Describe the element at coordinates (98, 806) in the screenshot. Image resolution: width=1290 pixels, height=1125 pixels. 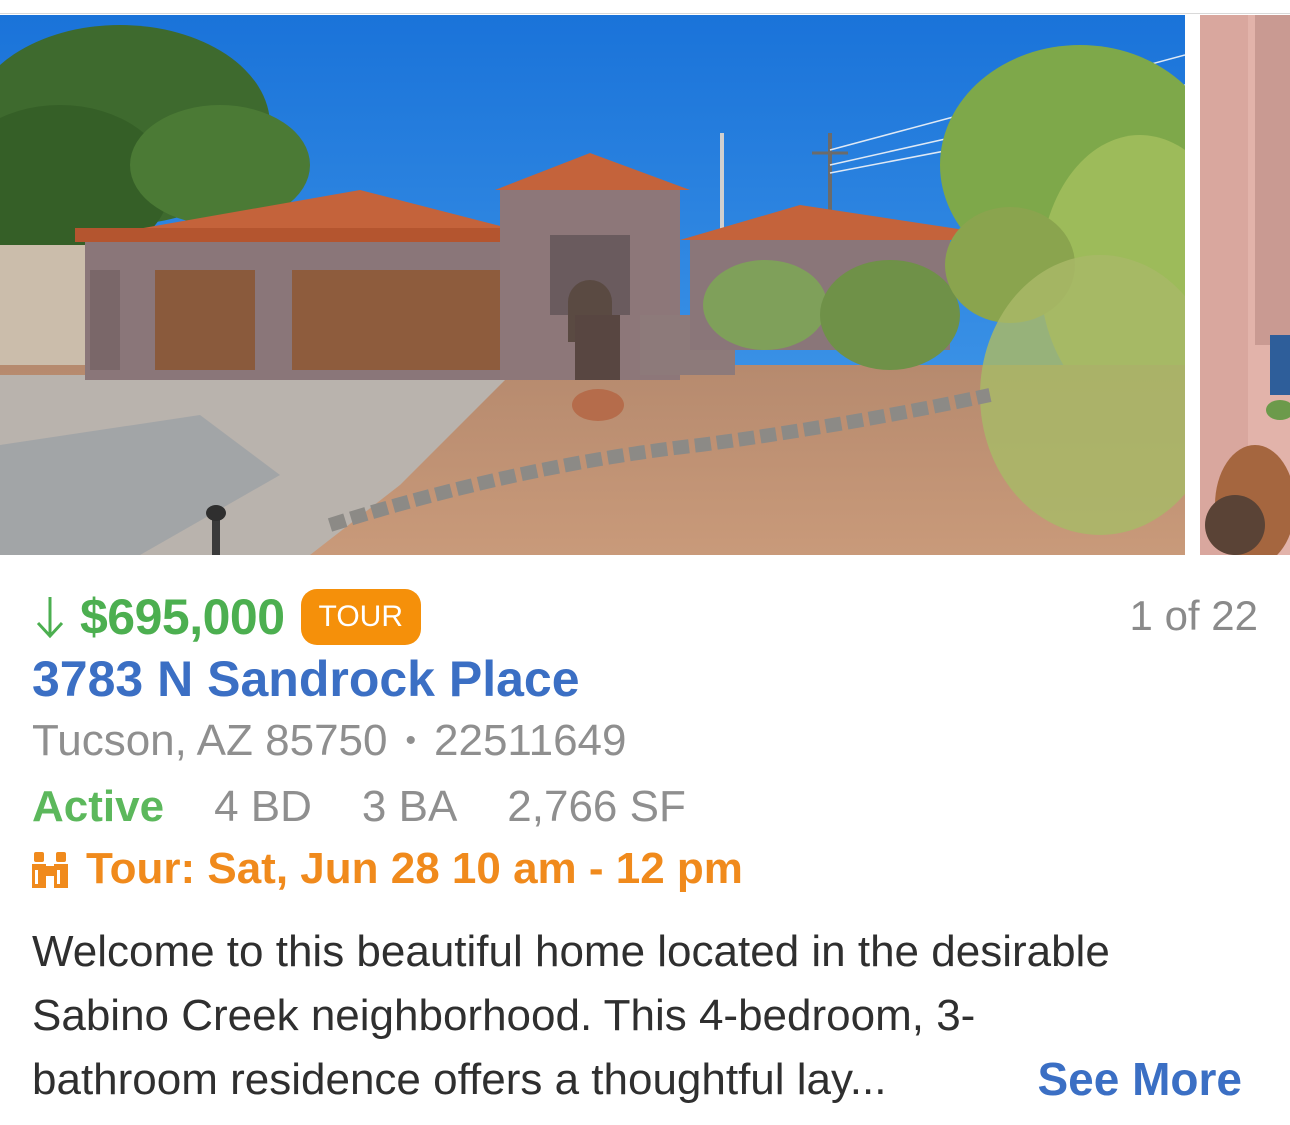
I see `status-label: Active` at that location.